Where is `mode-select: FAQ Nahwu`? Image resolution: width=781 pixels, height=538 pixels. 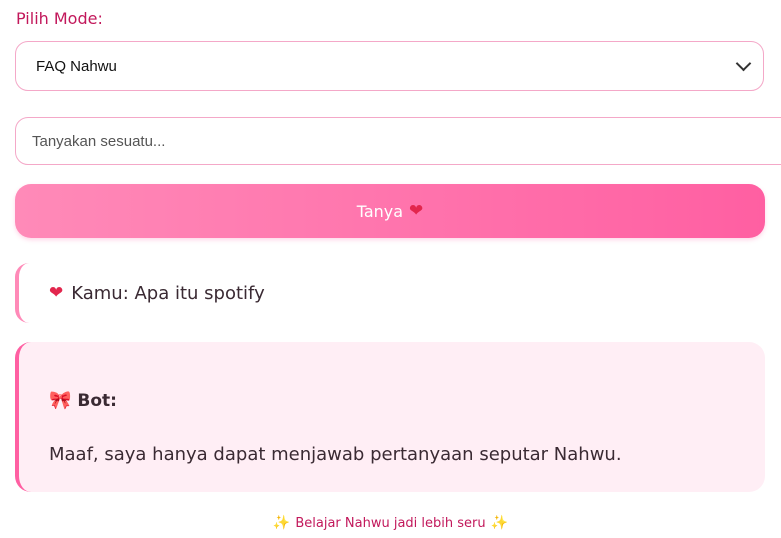
mode-select: FAQ Nahwu is located at coordinates (389, 66).